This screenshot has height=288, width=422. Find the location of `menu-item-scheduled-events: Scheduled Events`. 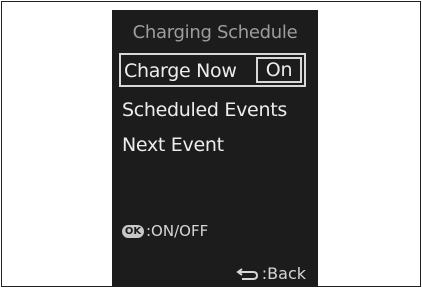

menu-item-scheduled-events: Scheduled Events is located at coordinates (204, 110).